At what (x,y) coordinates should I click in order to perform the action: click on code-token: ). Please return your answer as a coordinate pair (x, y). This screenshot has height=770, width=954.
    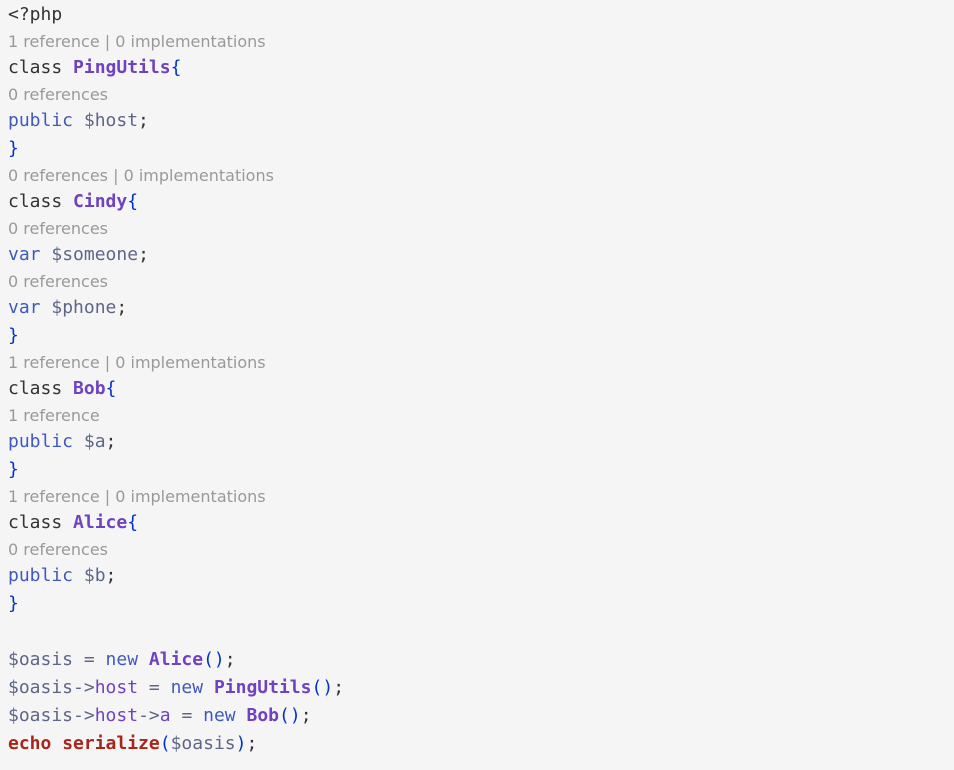
    Looking at the image, I should click on (241, 743).